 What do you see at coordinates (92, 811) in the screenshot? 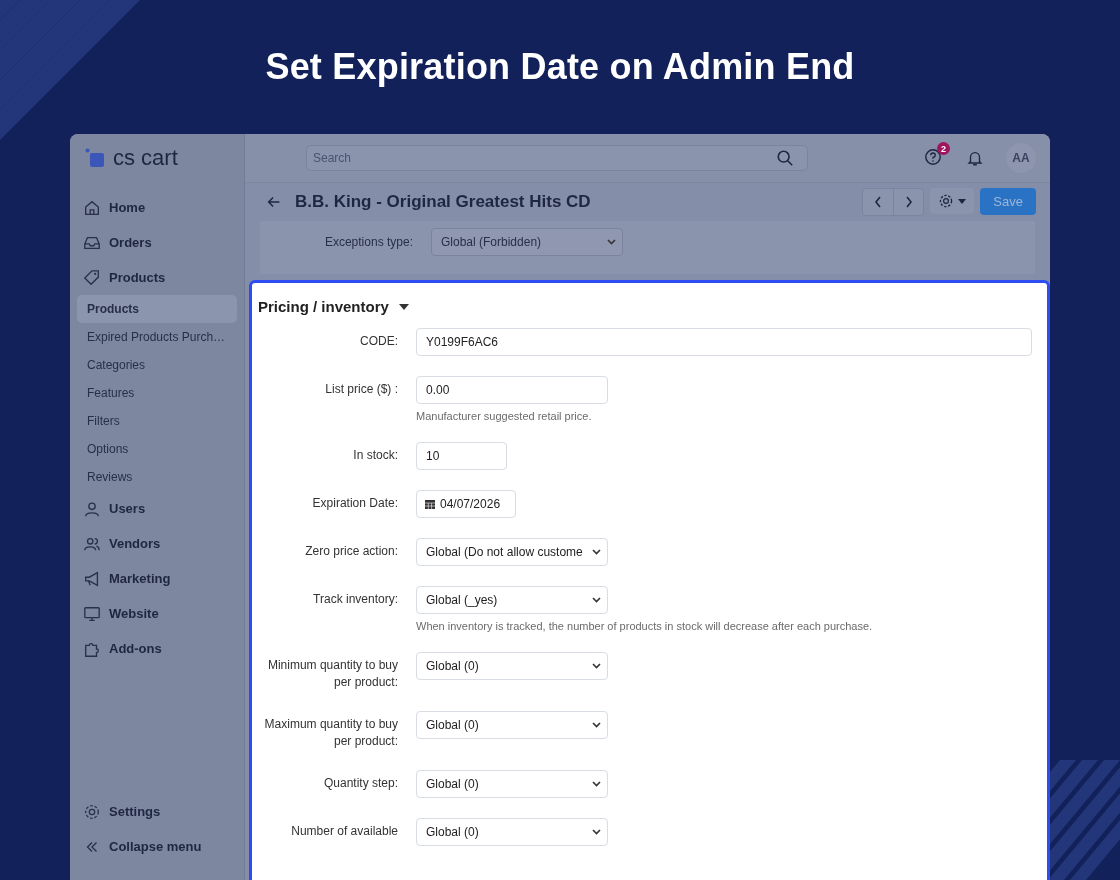
I see `settings-icon` at bounding box center [92, 811].